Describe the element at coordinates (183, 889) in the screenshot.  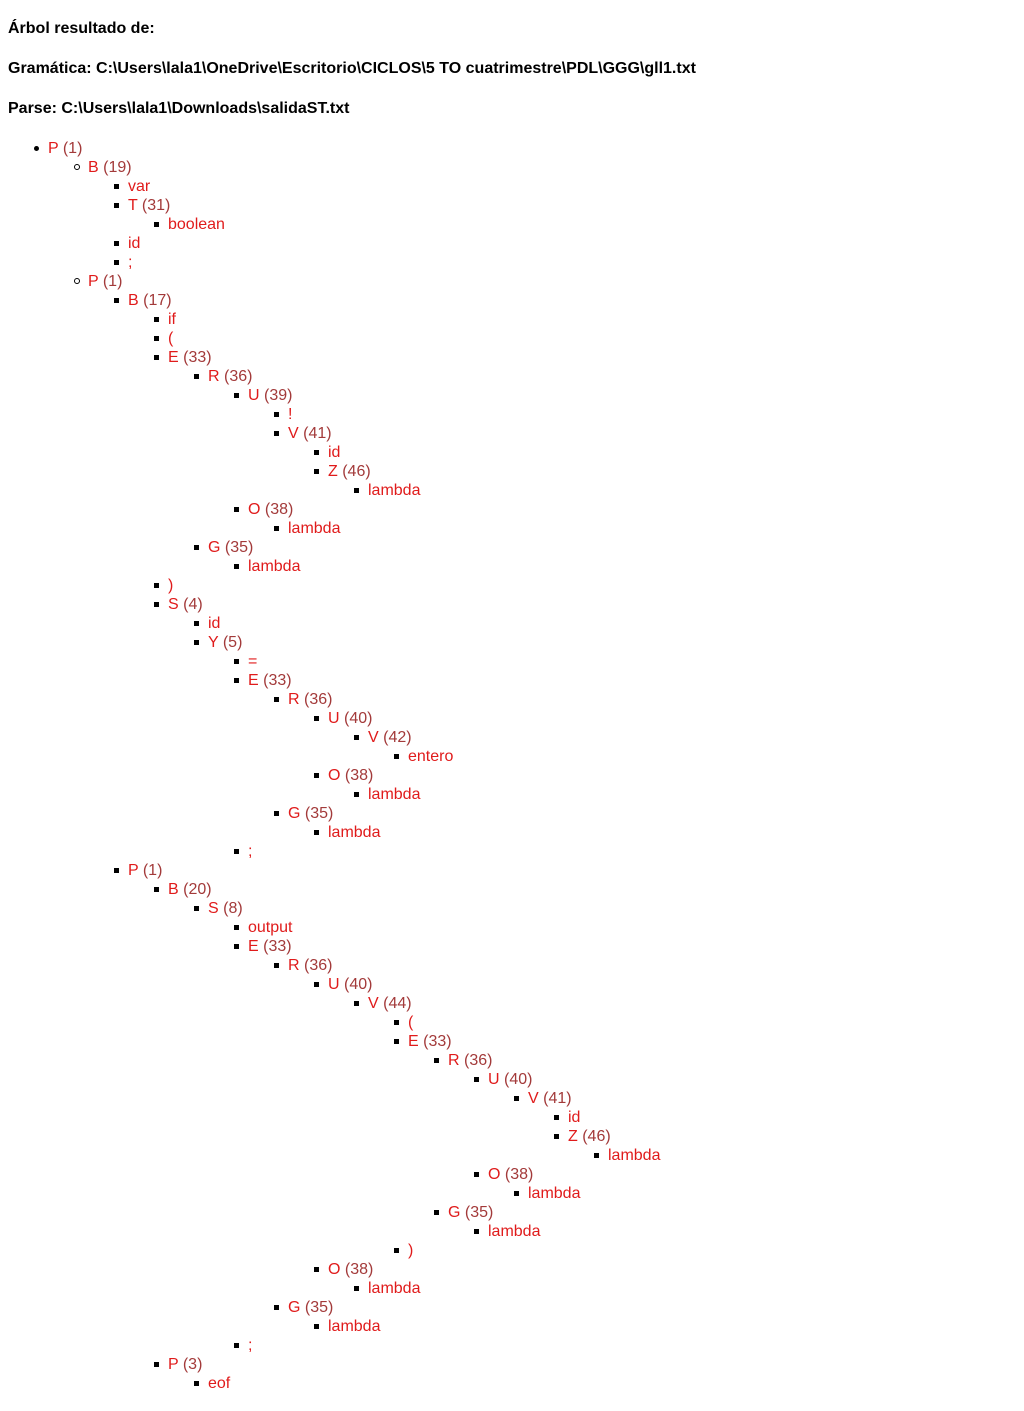
I see `tree-node: B (20)` at that location.